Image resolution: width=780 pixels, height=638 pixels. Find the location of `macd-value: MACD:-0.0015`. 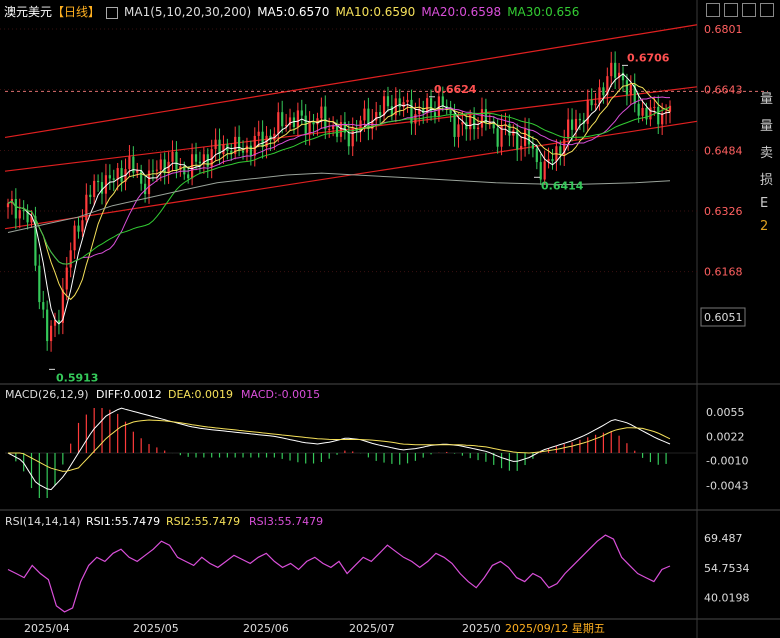

macd-value: MACD:-0.0015 is located at coordinates (280, 394).